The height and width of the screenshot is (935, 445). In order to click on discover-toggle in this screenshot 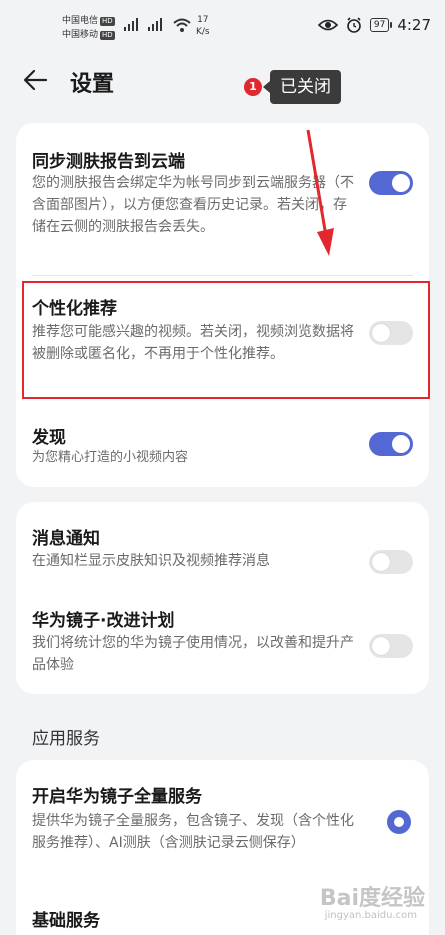, I will do `click(391, 444)`.